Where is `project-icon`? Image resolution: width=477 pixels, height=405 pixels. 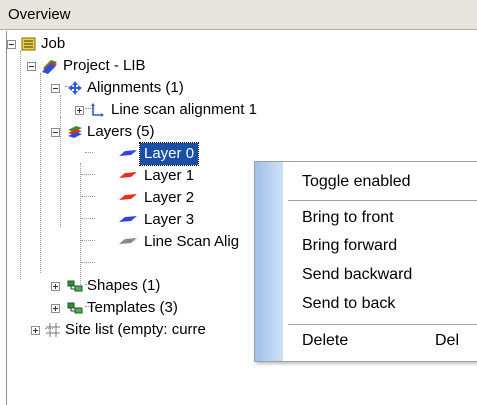
project-icon is located at coordinates (50, 66).